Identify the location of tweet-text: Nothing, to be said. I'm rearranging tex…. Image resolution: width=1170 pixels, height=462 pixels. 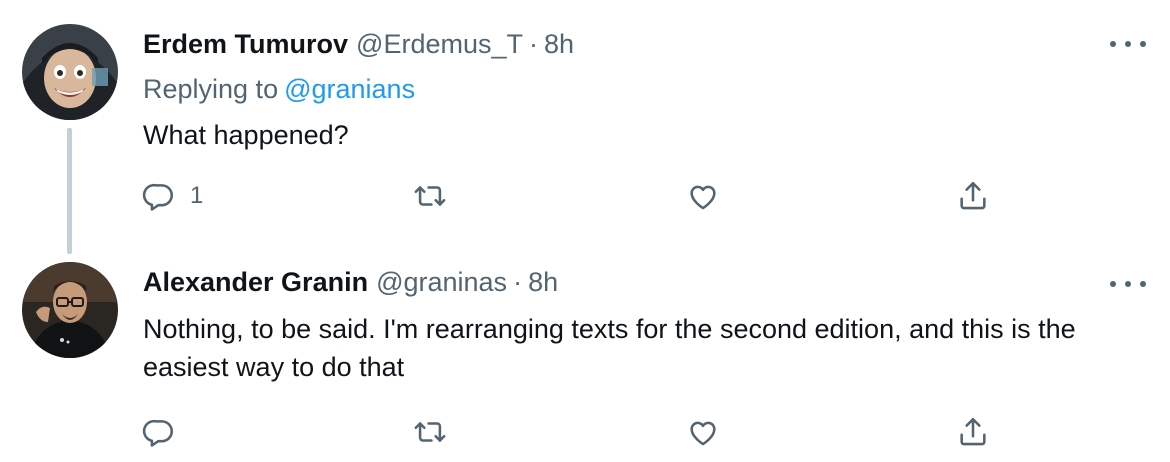
(609, 348).